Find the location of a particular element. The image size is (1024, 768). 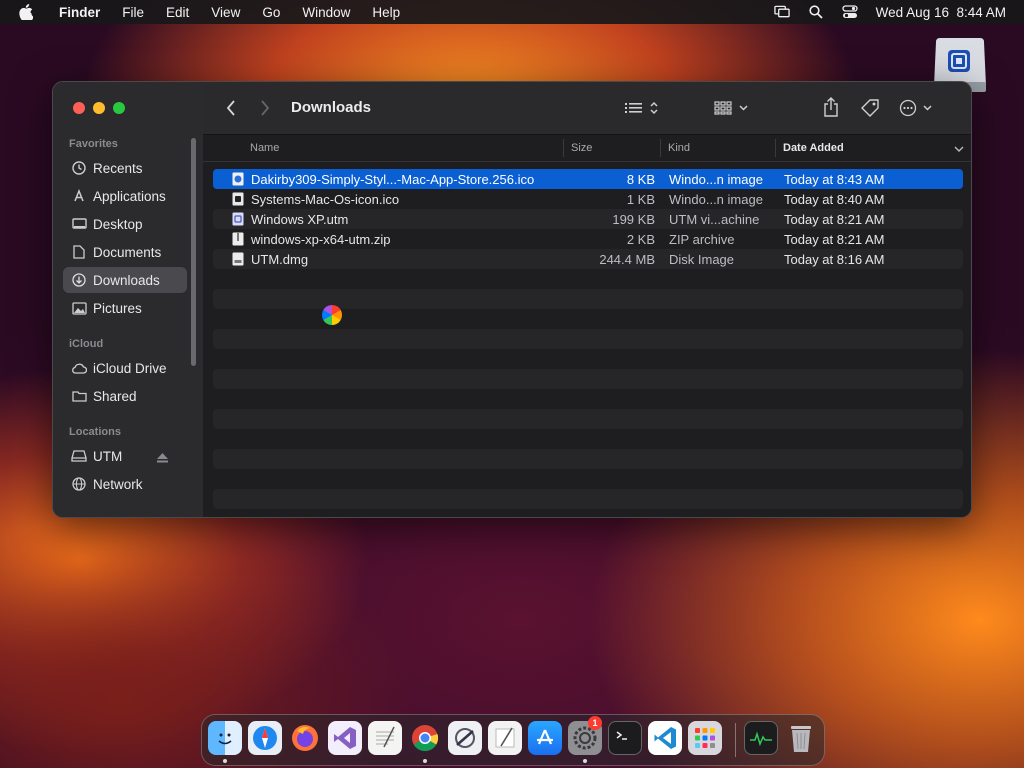

forward-button is located at coordinates (265, 108).